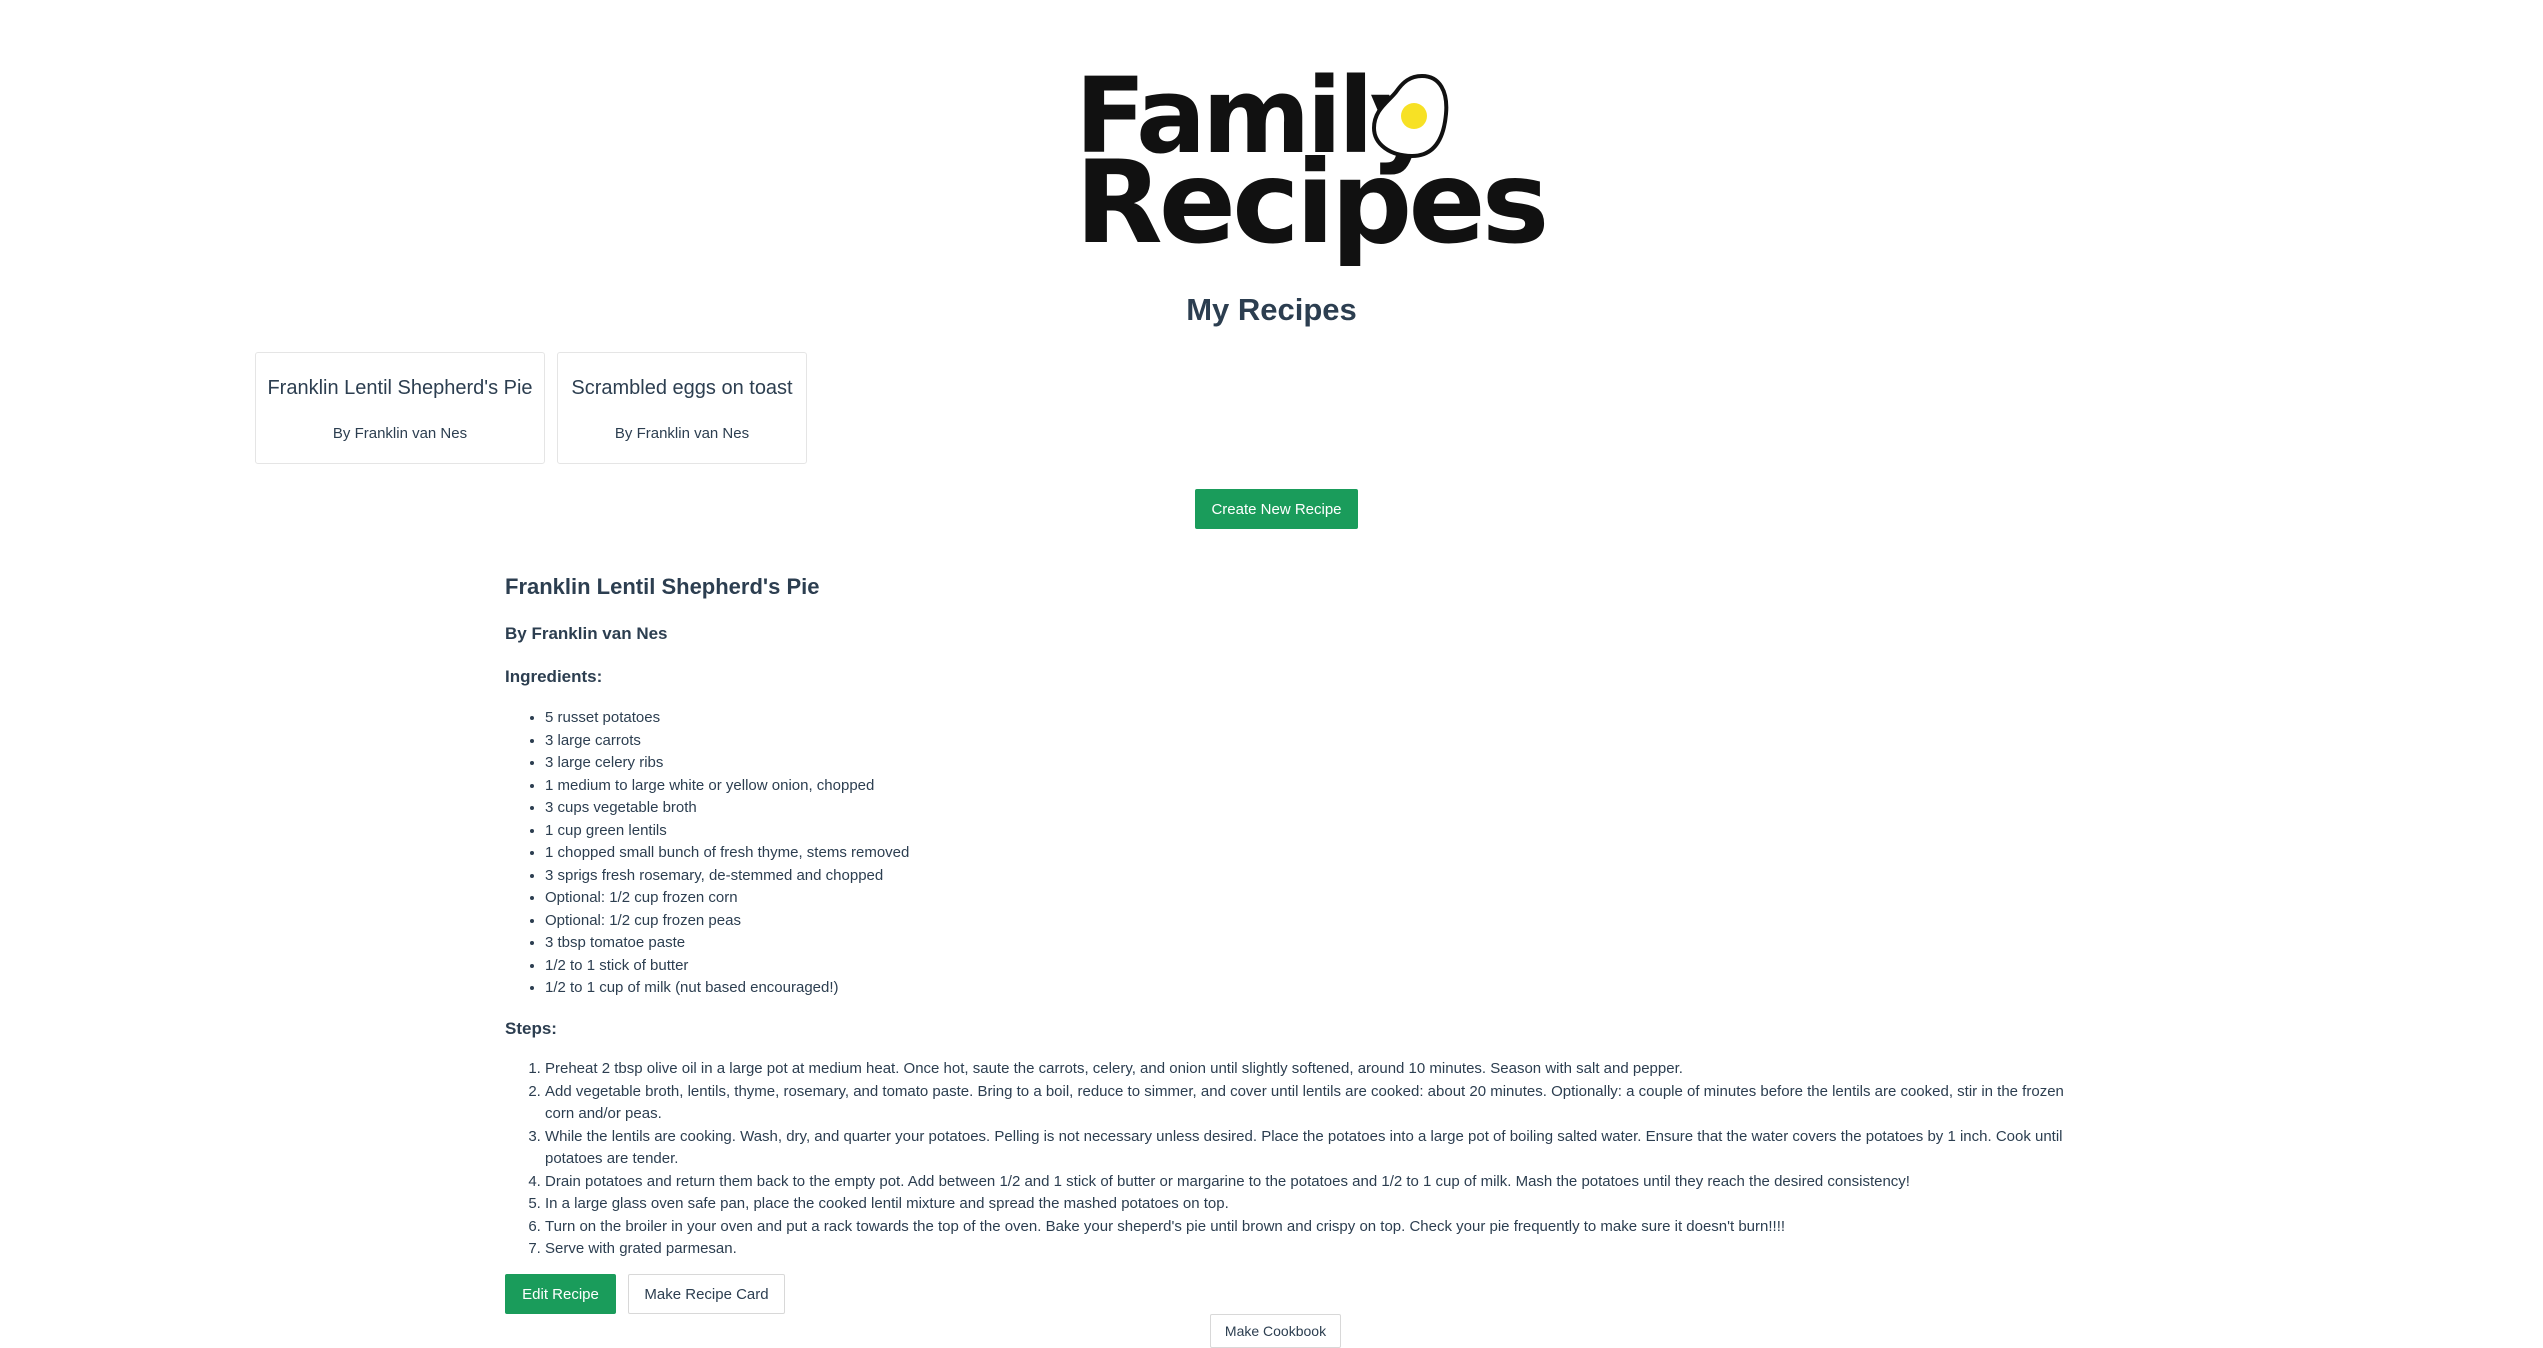 The width and height of the screenshot is (2543, 1348). Describe the element at coordinates (727, 966) in the screenshot. I see `list-item: 1/2 to 1 stick of butter` at that location.